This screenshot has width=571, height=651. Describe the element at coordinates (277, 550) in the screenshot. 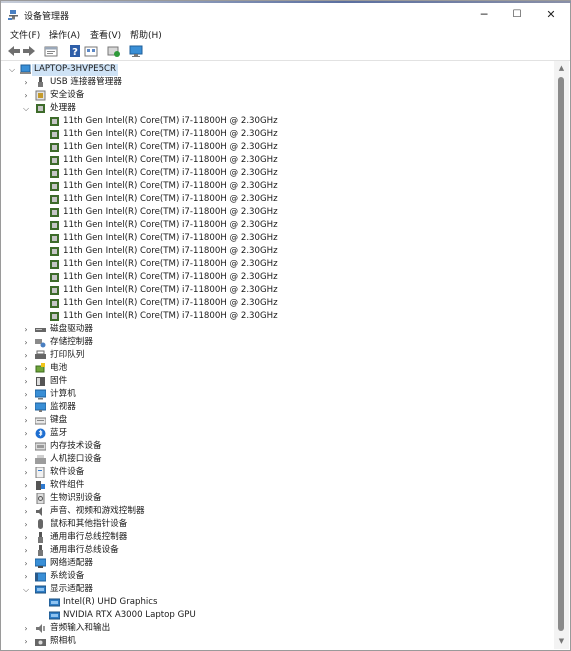

I see `tree-category: › 通用串行总线设备` at that location.